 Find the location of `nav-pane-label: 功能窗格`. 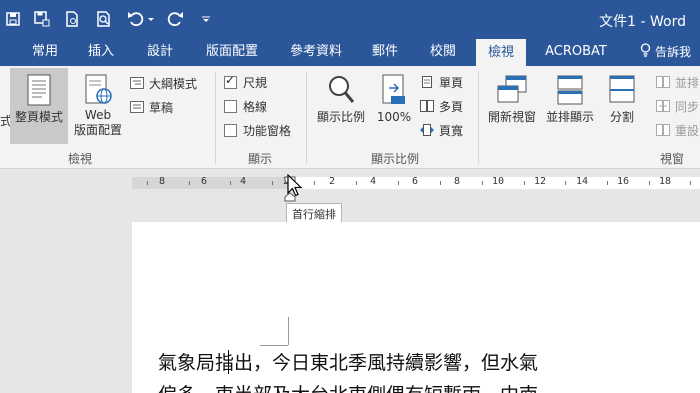

nav-pane-label: 功能窗格 is located at coordinates (267, 130).